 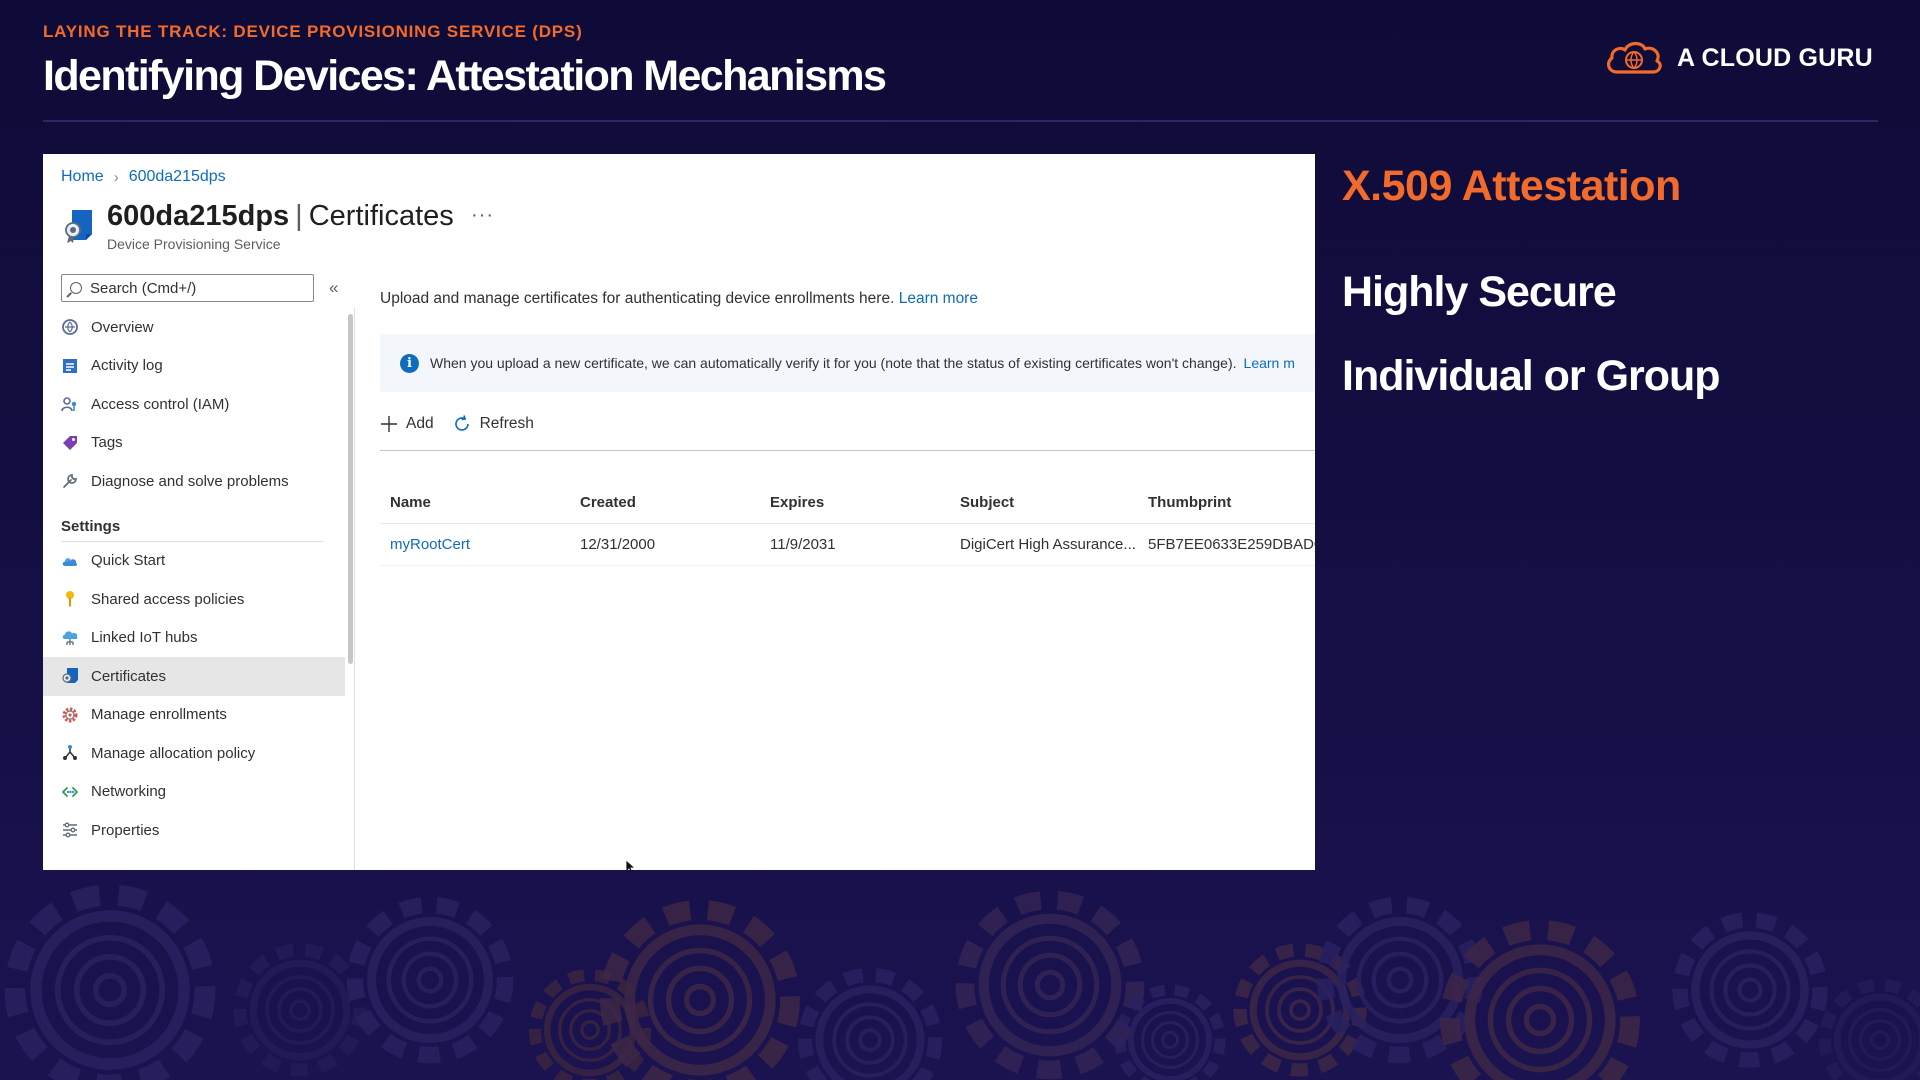 What do you see at coordinates (190, 481) in the screenshot?
I see `sidebar-item-label: Diagnose and solve problems` at bounding box center [190, 481].